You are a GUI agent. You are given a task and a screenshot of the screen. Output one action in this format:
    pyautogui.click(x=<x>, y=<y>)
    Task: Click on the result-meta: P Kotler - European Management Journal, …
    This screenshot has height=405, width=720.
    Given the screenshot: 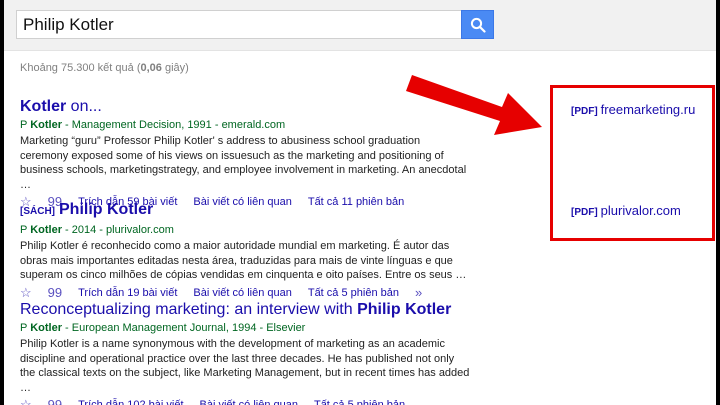 What is the action you would take?
    pyautogui.click(x=163, y=328)
    